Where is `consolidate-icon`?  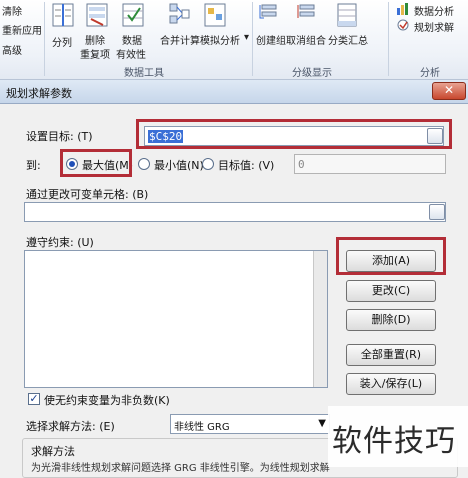
consolidate-icon is located at coordinates (179, 13).